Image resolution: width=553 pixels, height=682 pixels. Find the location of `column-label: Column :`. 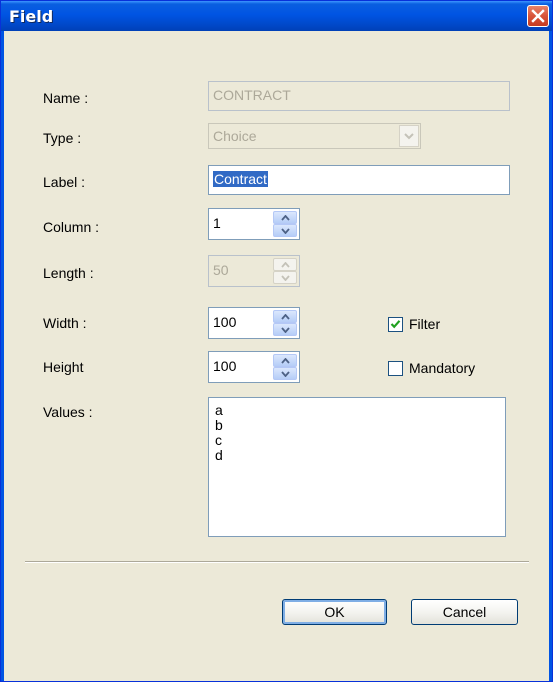

column-label: Column : is located at coordinates (71, 227).